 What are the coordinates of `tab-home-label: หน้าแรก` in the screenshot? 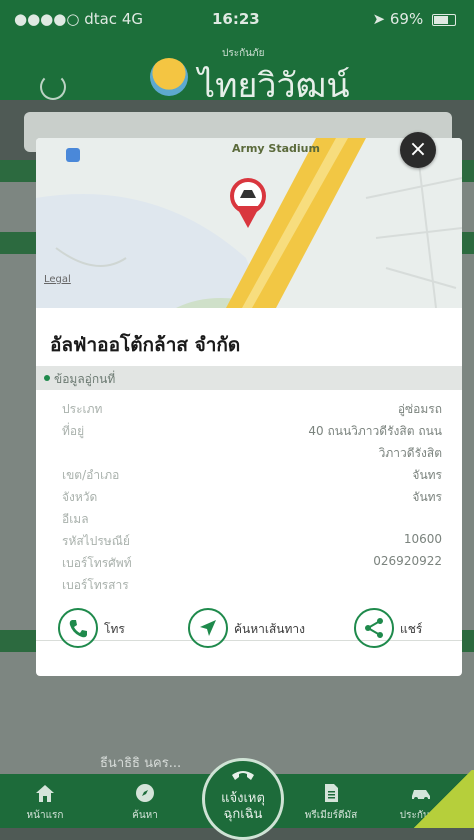 It's located at (45, 815).